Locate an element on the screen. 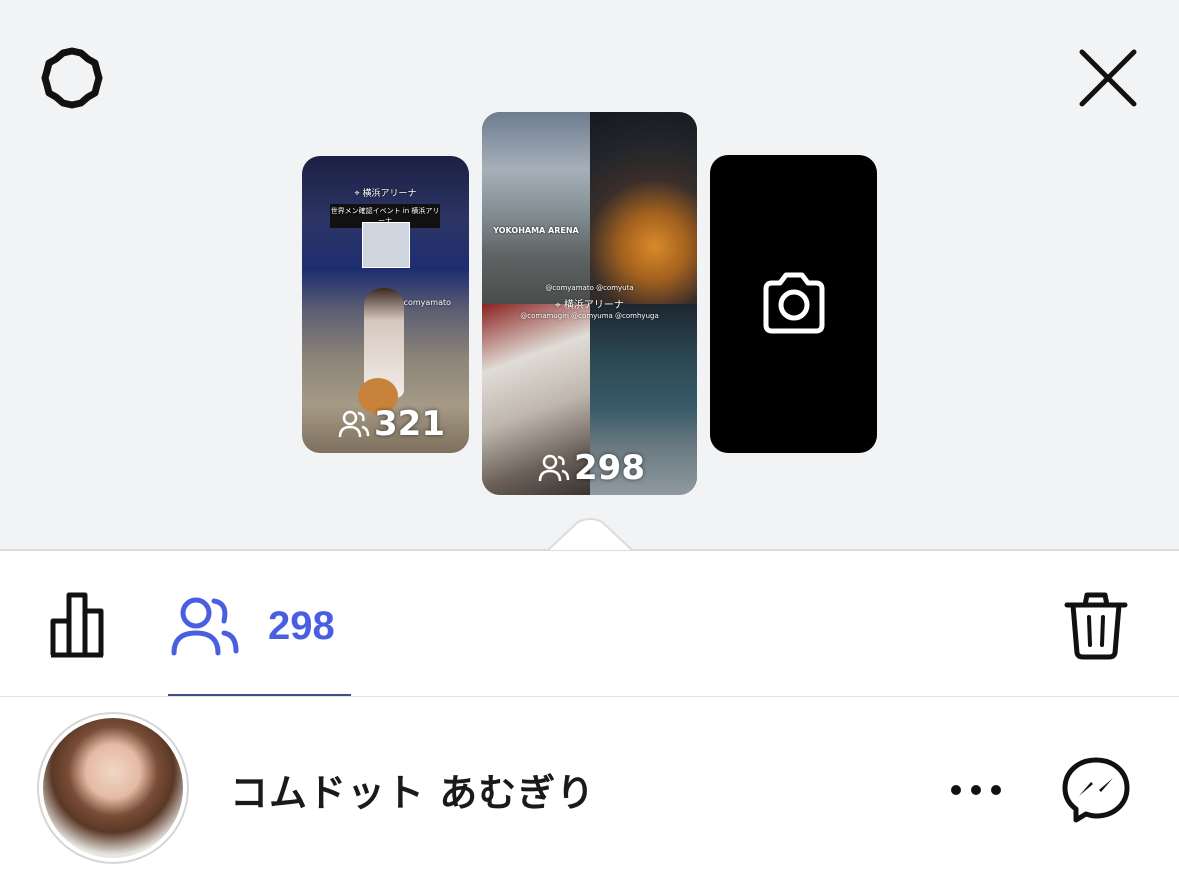 This screenshot has width=1179, height=885. story-mentions: @comyamato @comyuta is located at coordinates (589, 288).